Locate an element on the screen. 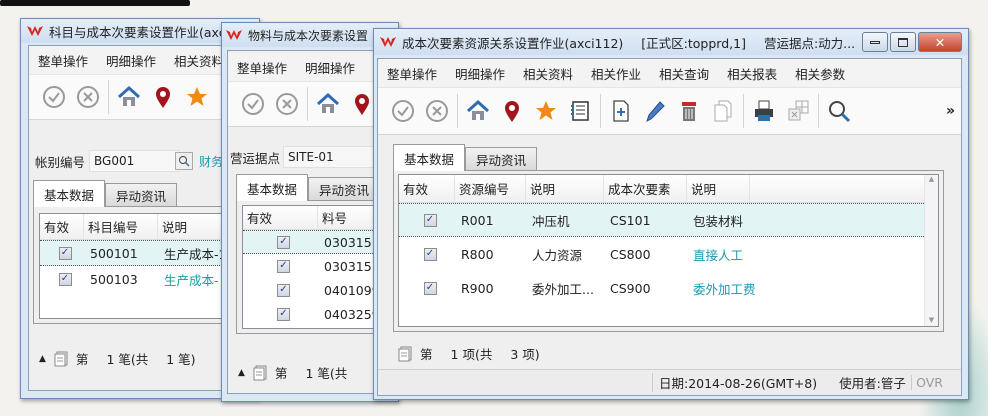 The height and width of the screenshot is (416, 988). edit-pencil-icon is located at coordinates (655, 111).